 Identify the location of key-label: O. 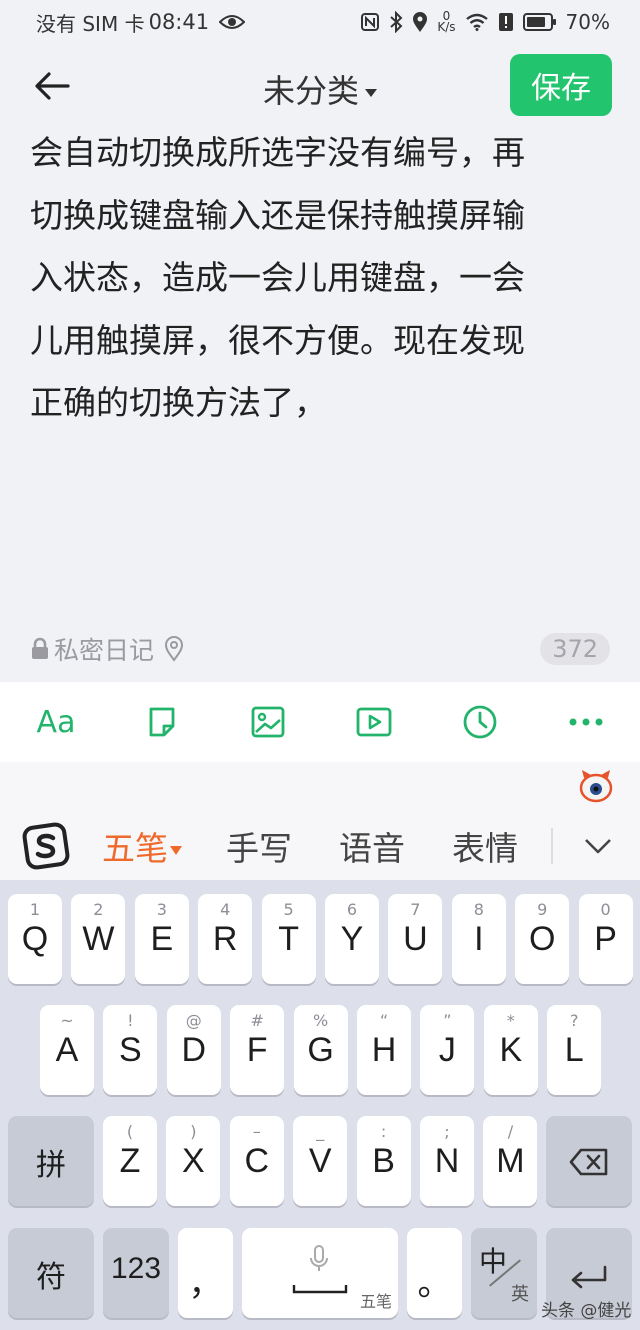
(542, 939).